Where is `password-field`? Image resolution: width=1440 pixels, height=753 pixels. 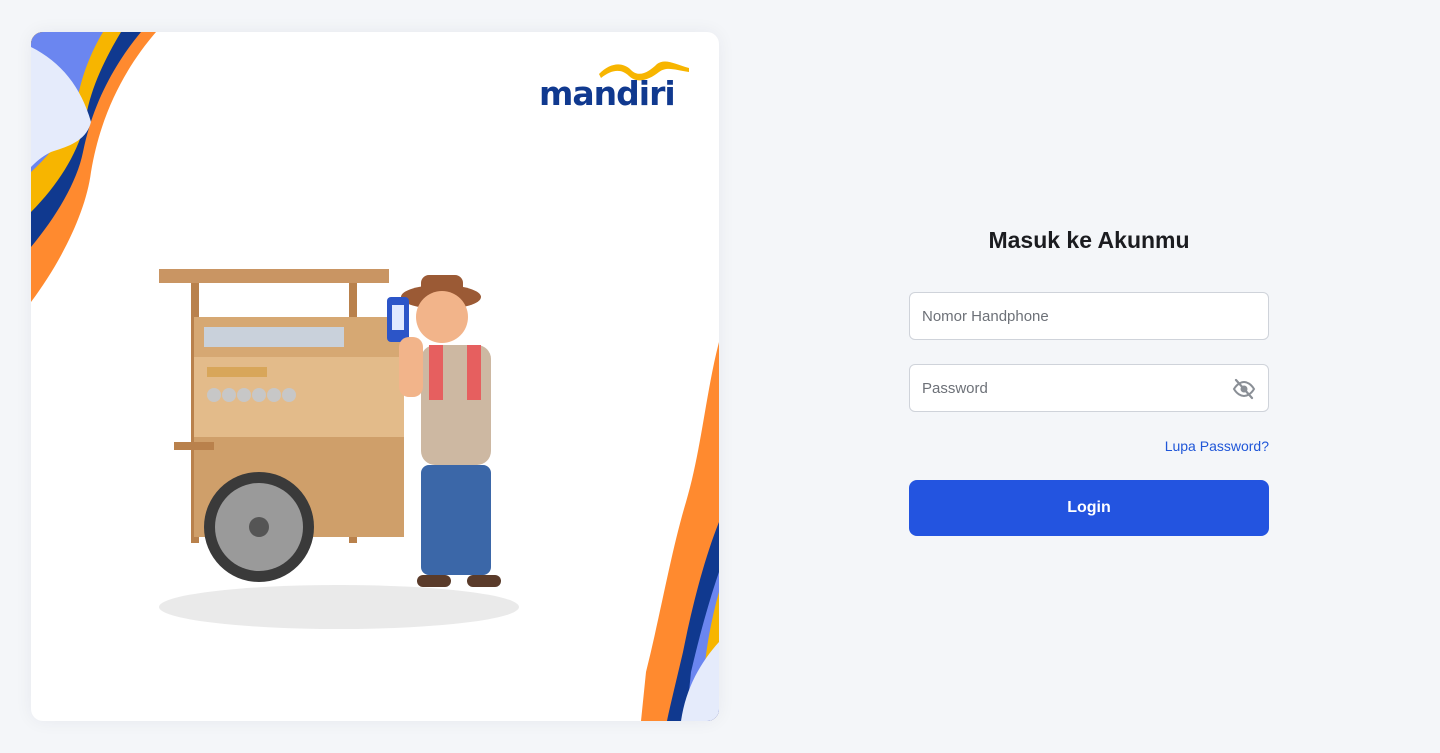 password-field is located at coordinates (1089, 388).